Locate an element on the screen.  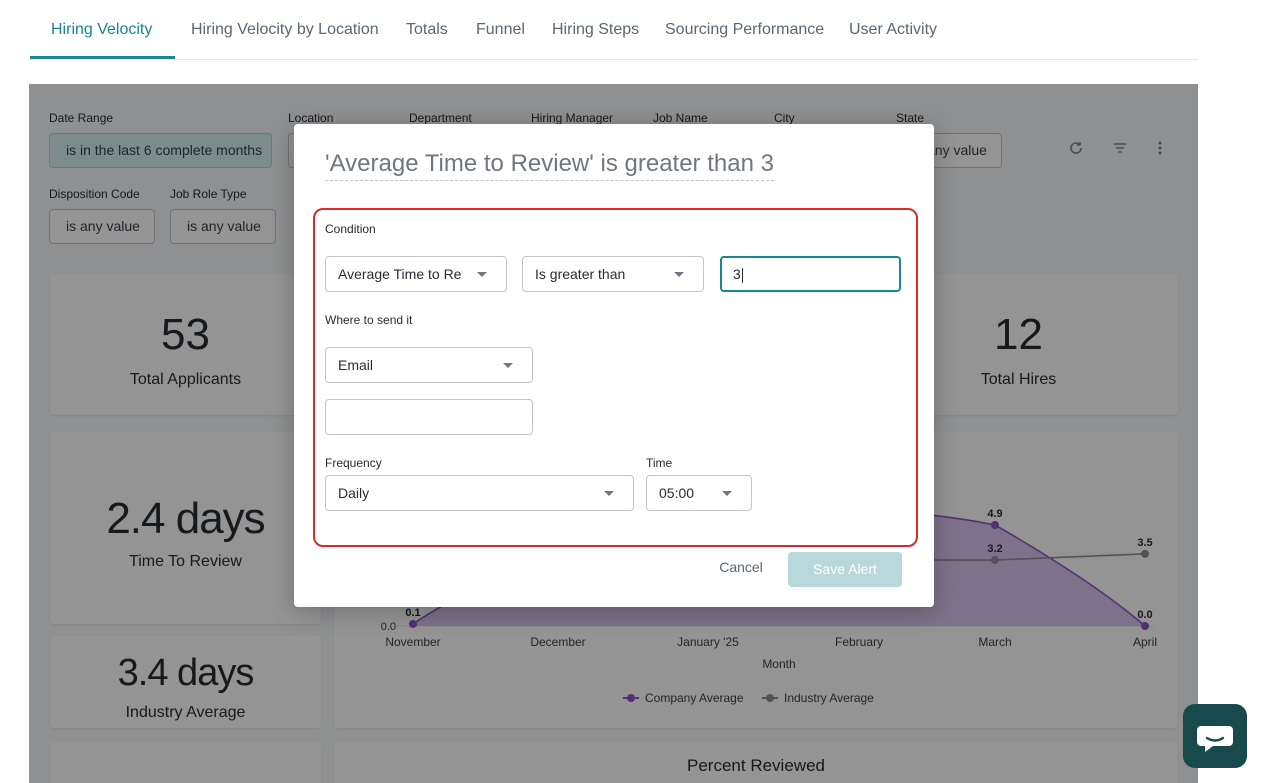
time-label: Time is located at coordinates (659, 463).